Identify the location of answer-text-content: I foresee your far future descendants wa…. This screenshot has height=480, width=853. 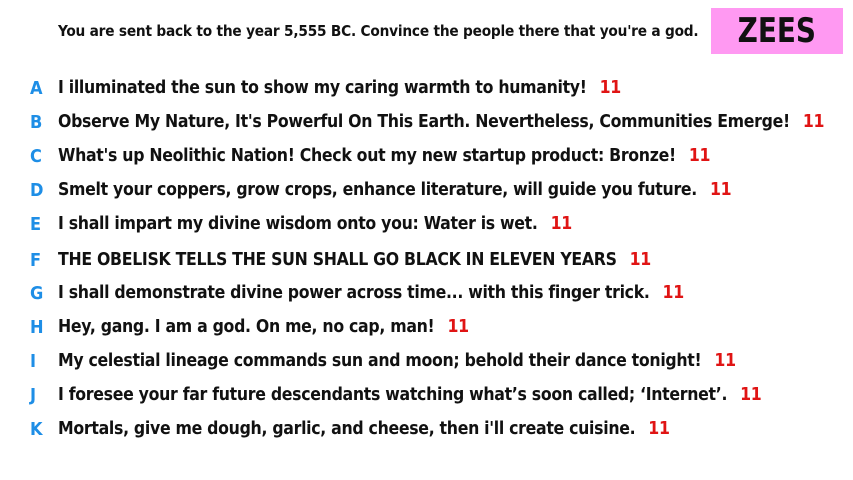
(393, 395).